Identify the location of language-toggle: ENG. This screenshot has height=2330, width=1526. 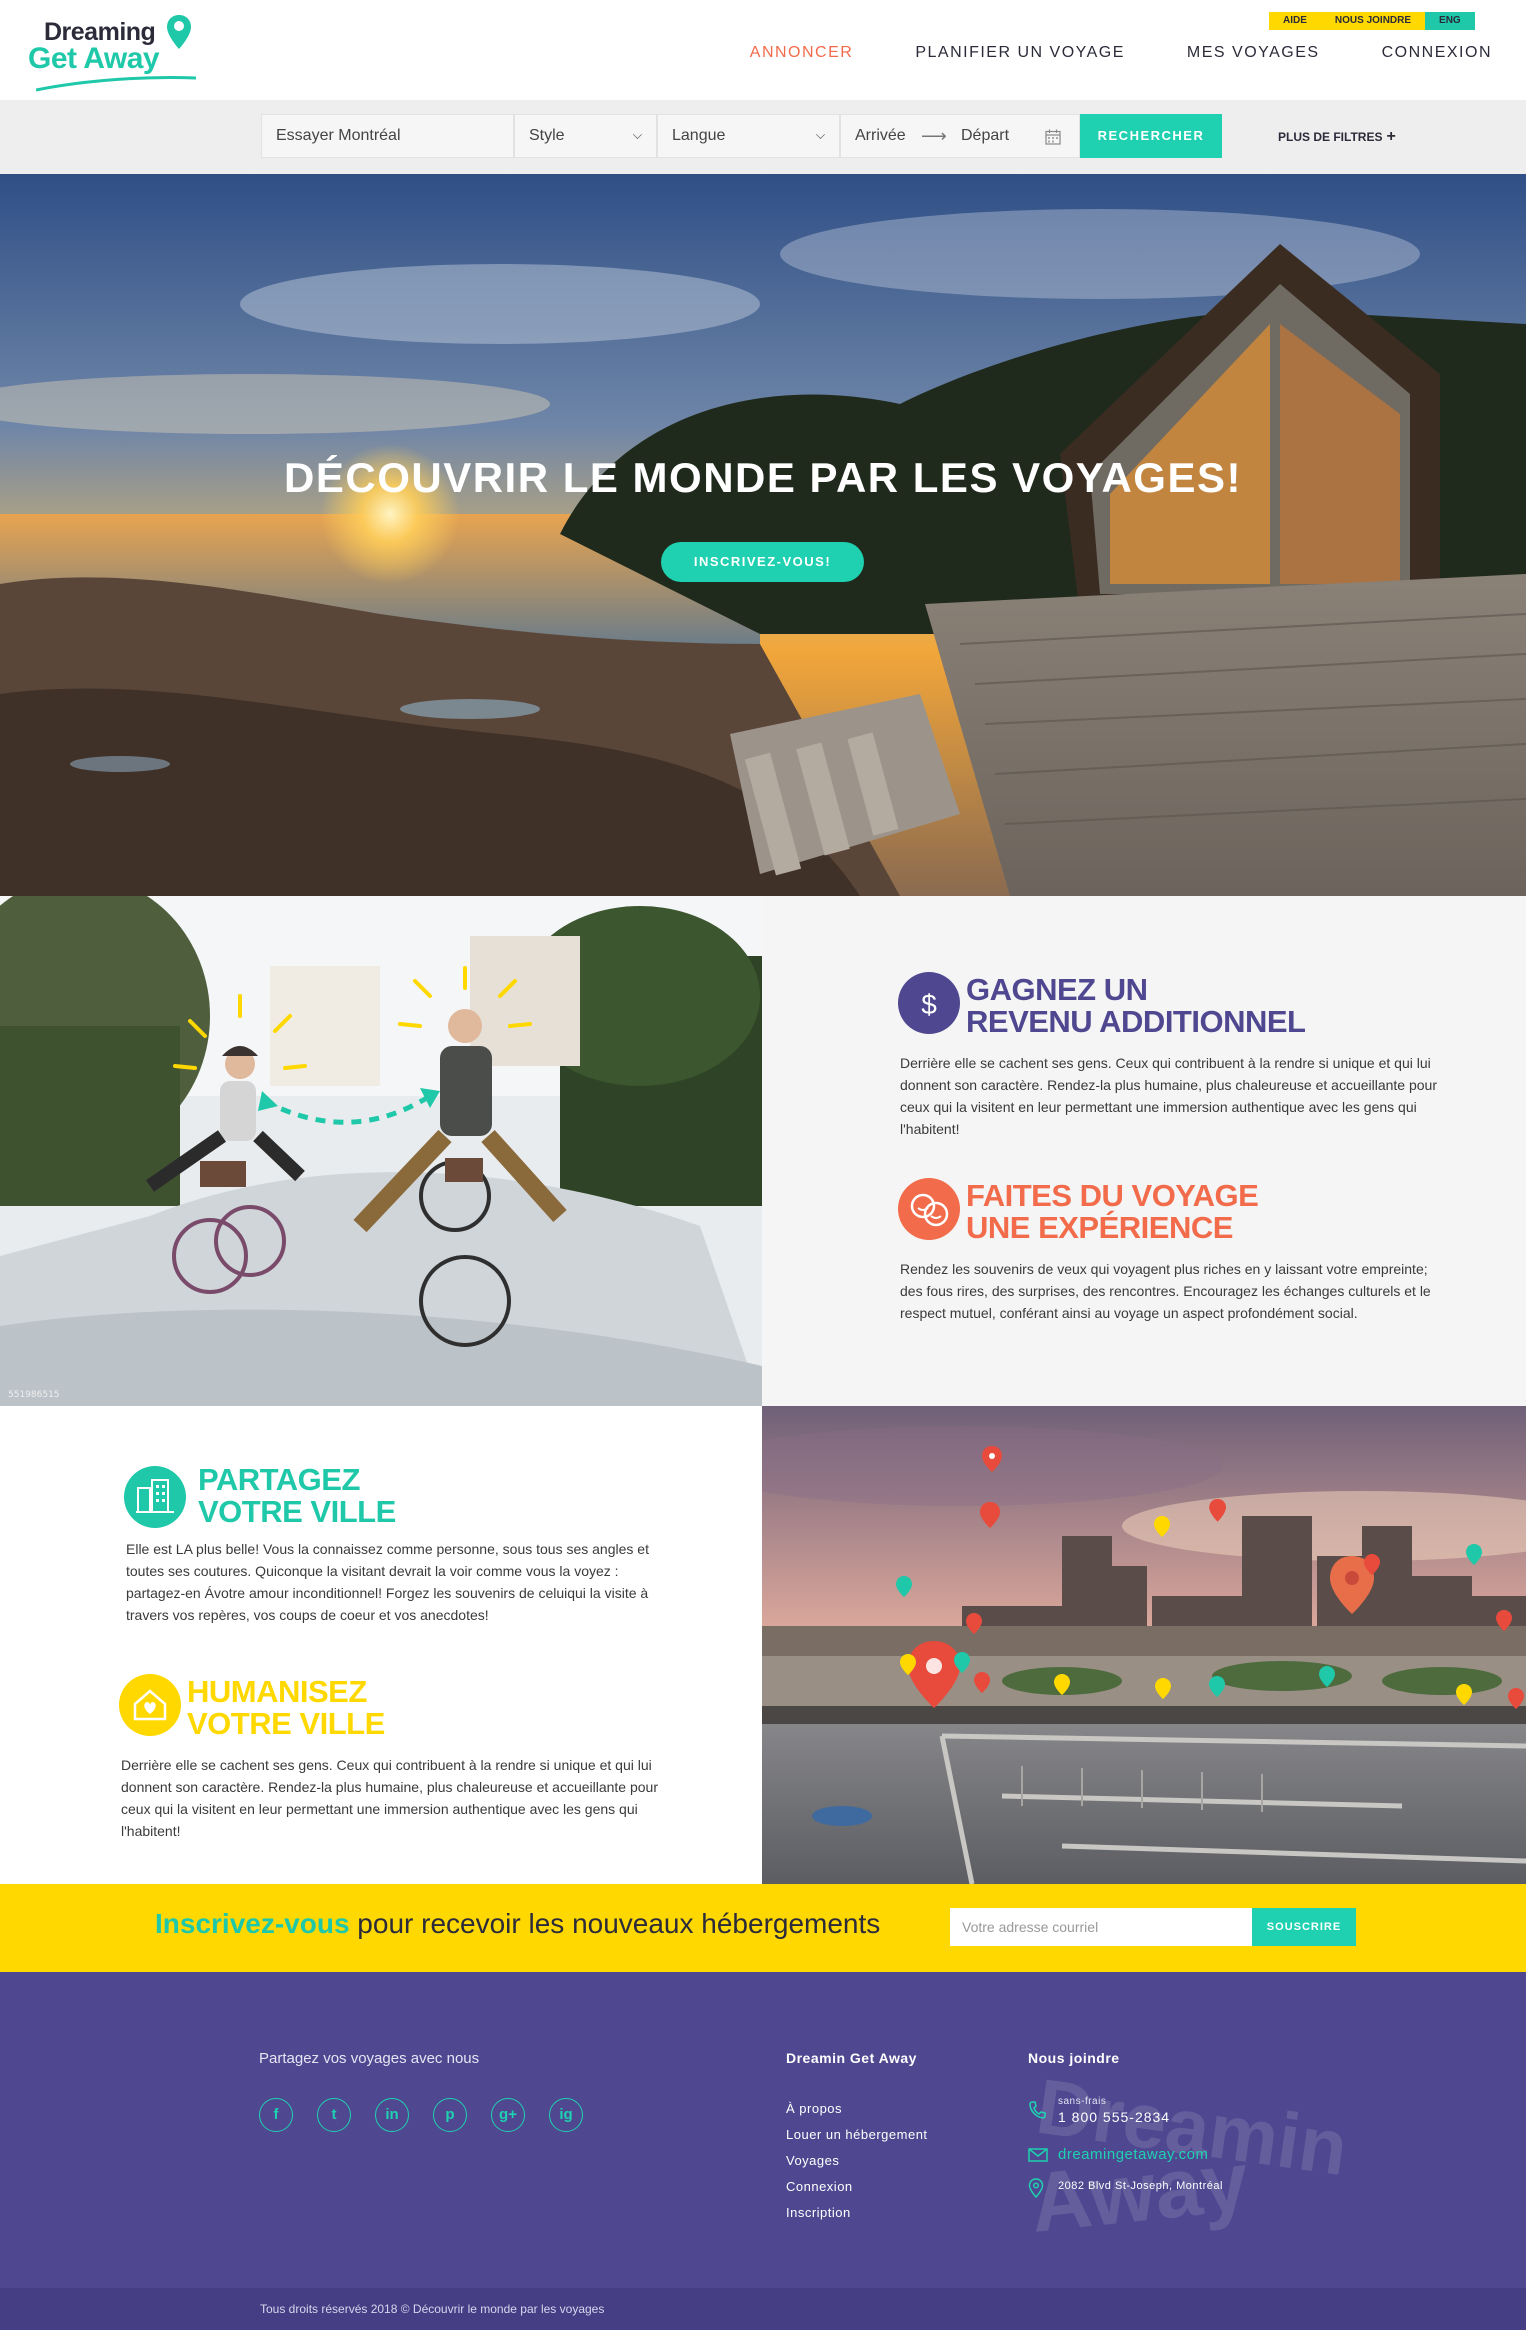
(1450, 21).